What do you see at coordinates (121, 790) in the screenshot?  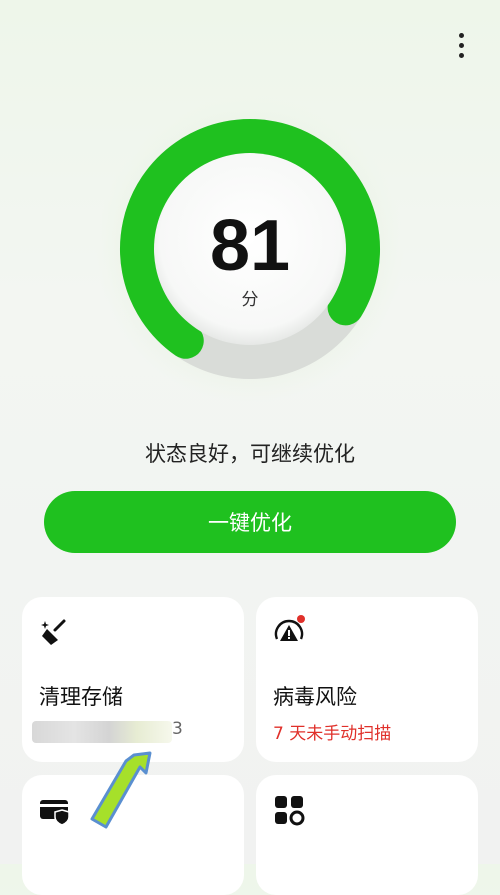 I see `annotation-arrow-icon` at bounding box center [121, 790].